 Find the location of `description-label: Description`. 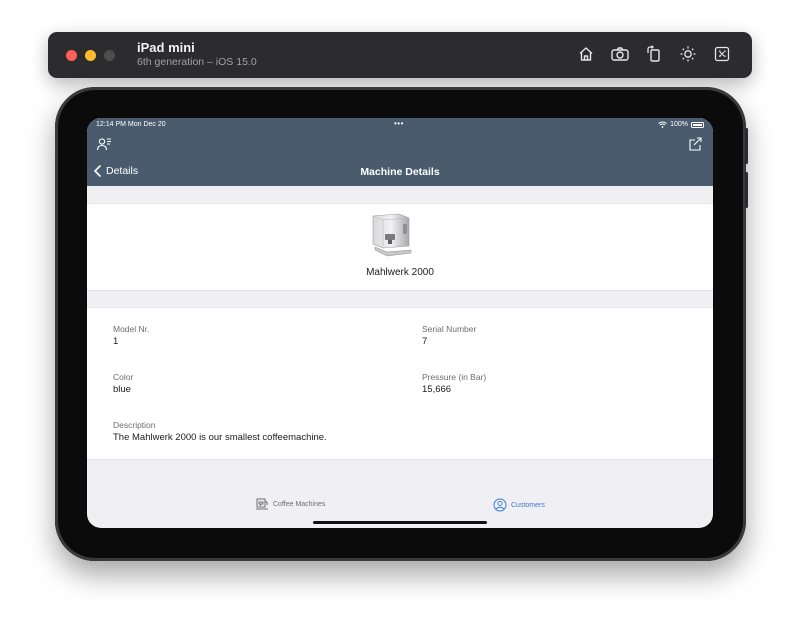

description-label: Description is located at coordinates (134, 425).